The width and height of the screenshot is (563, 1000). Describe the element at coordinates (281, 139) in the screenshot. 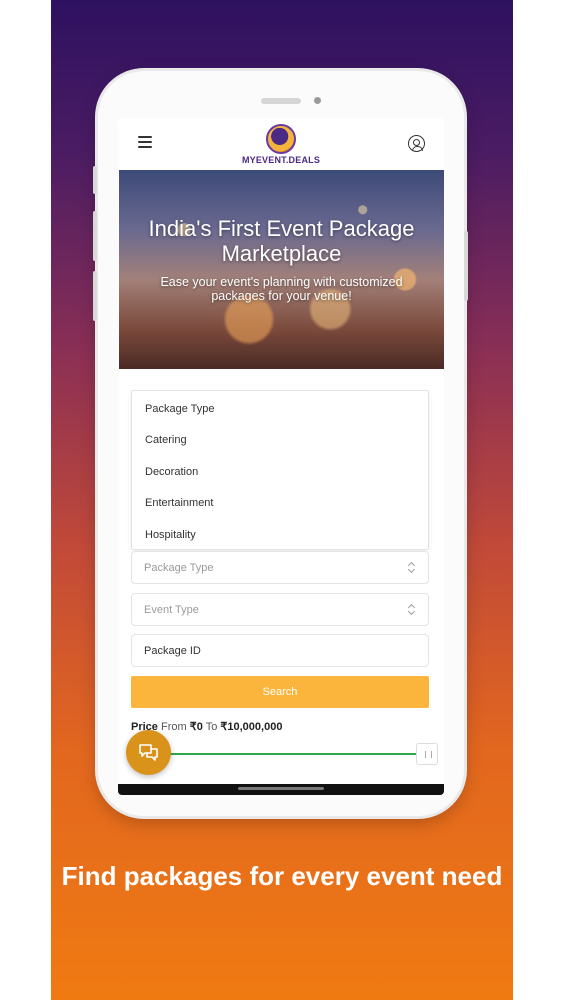

I see `logo-emblem-icon` at that location.